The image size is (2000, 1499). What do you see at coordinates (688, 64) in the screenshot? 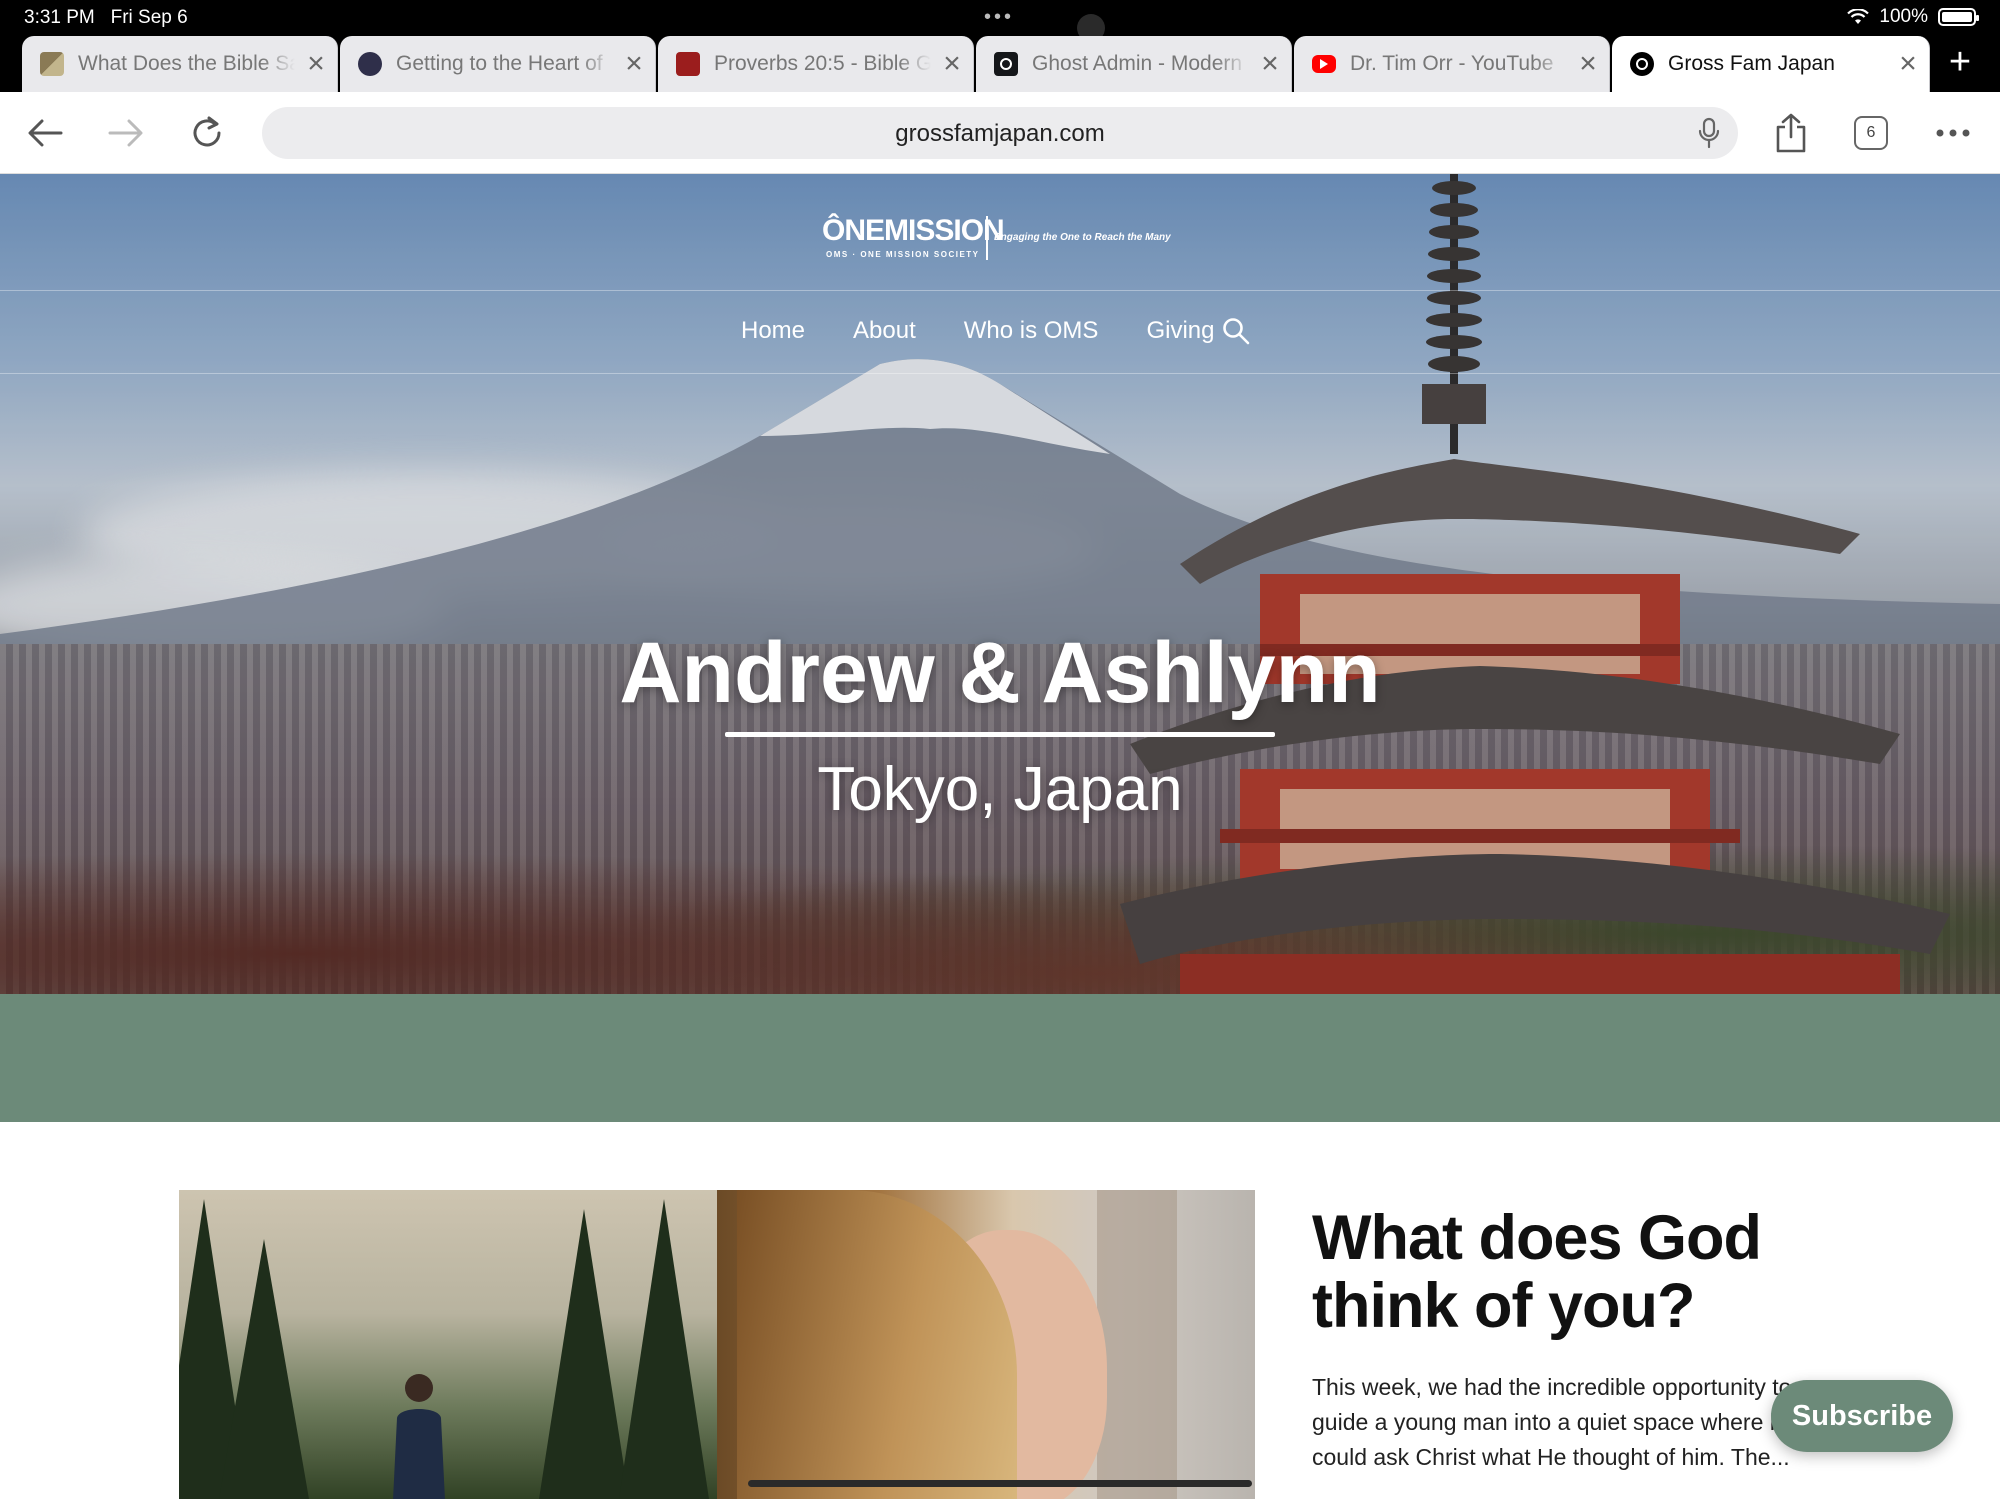
I see `bible-gateway-icon` at bounding box center [688, 64].